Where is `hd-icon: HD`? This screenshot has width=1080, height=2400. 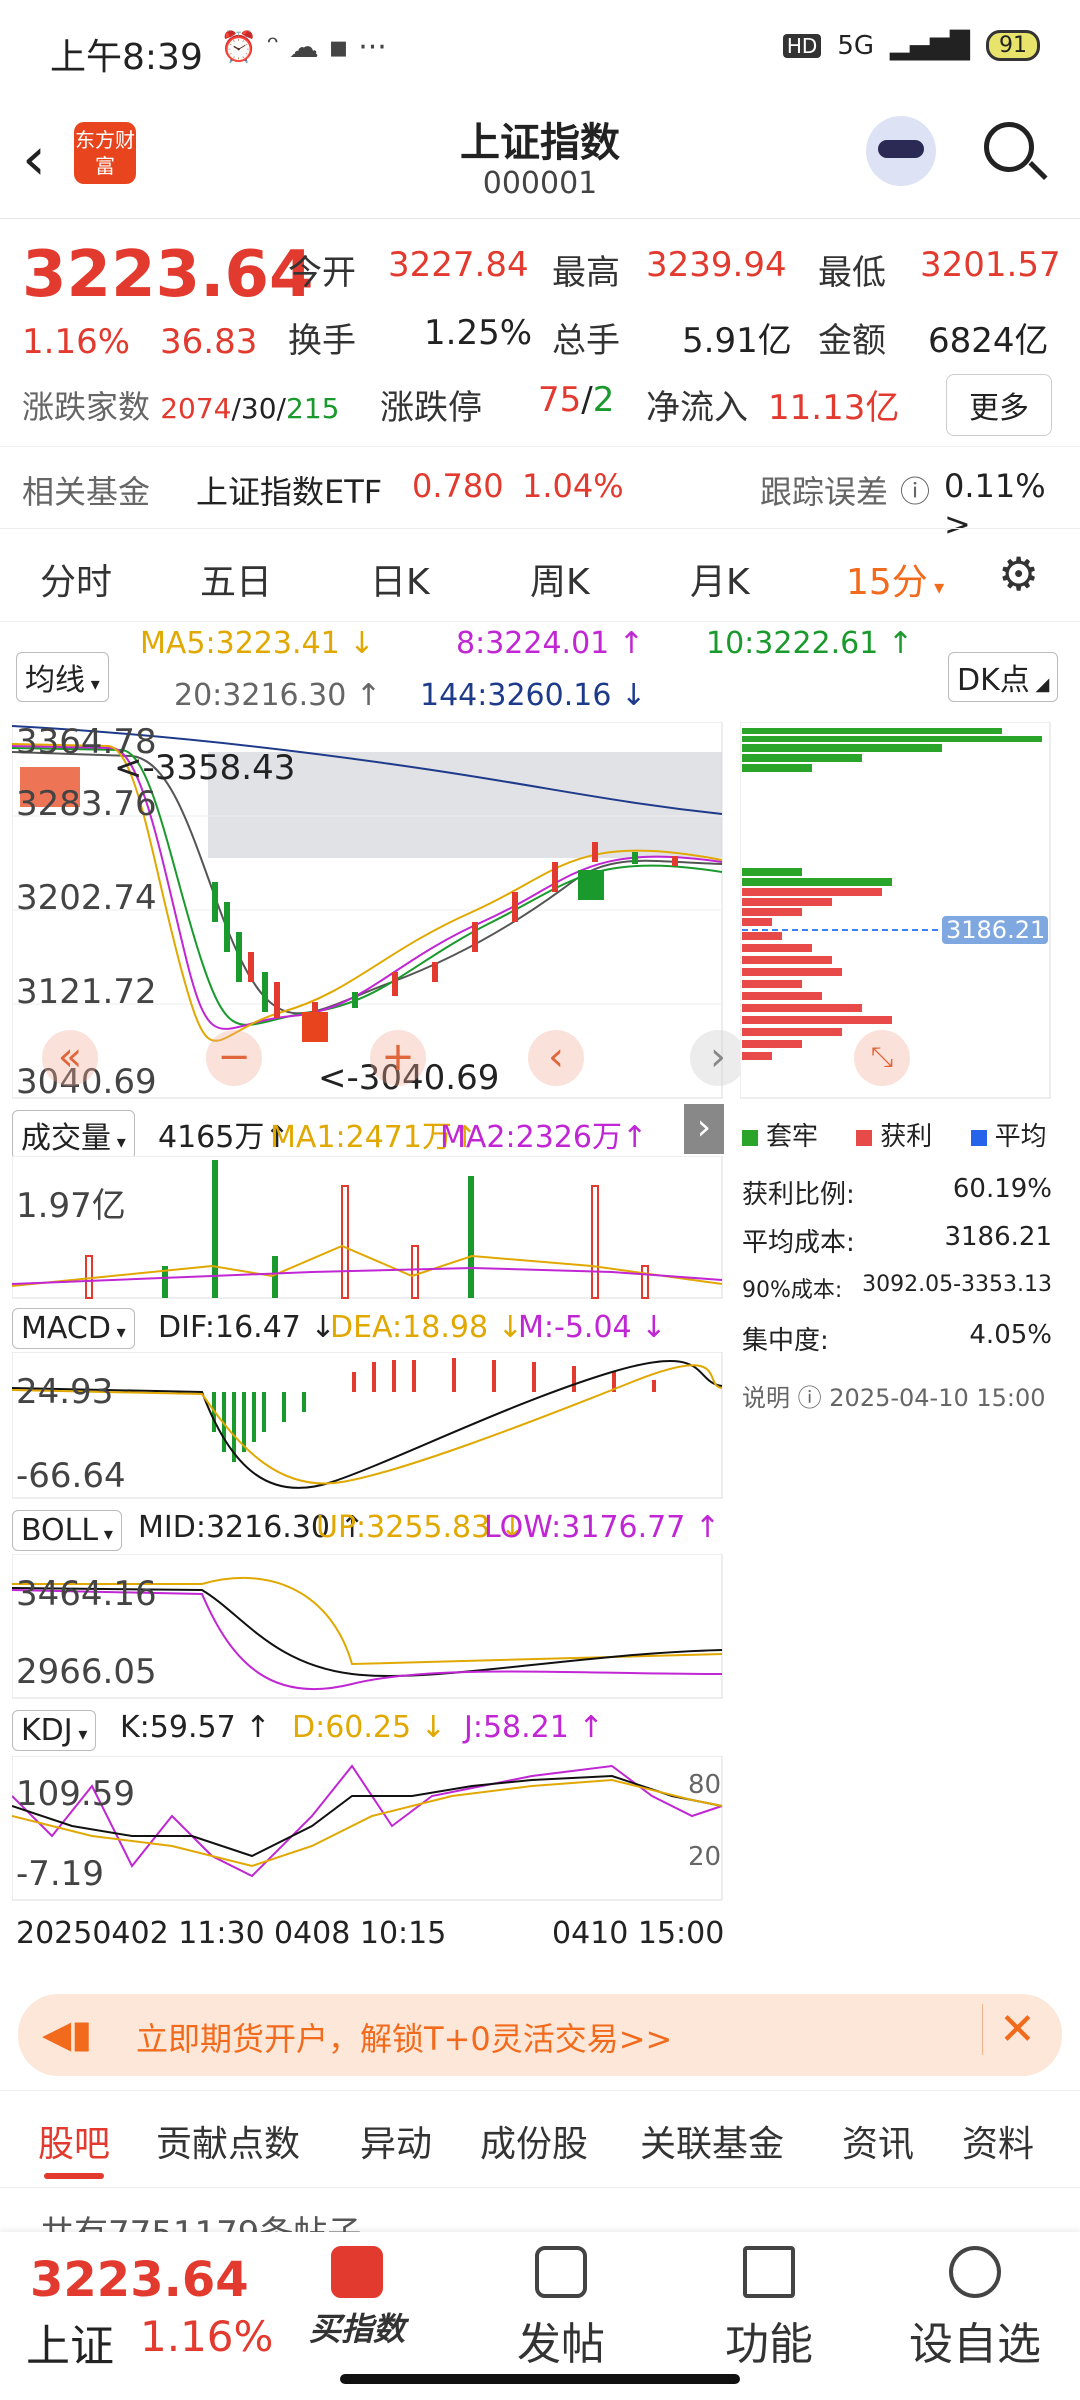
hd-icon: HD is located at coordinates (802, 45).